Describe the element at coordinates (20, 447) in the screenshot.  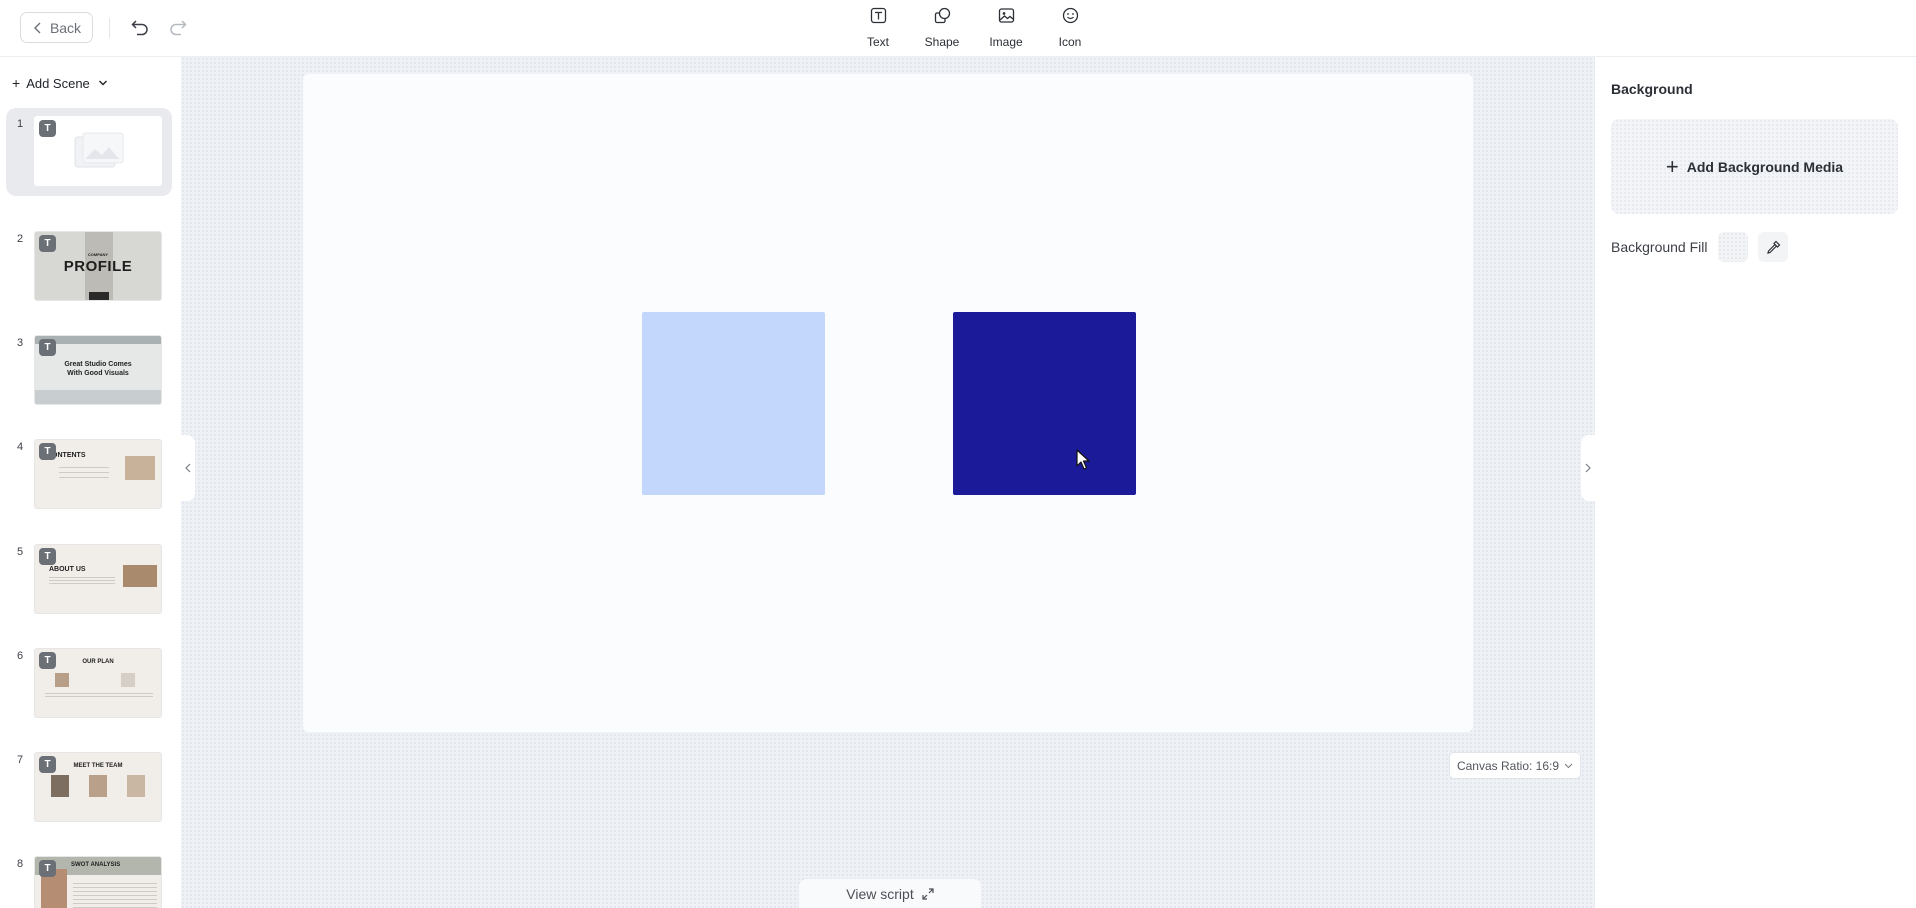
I see `scene-number: 4` at that location.